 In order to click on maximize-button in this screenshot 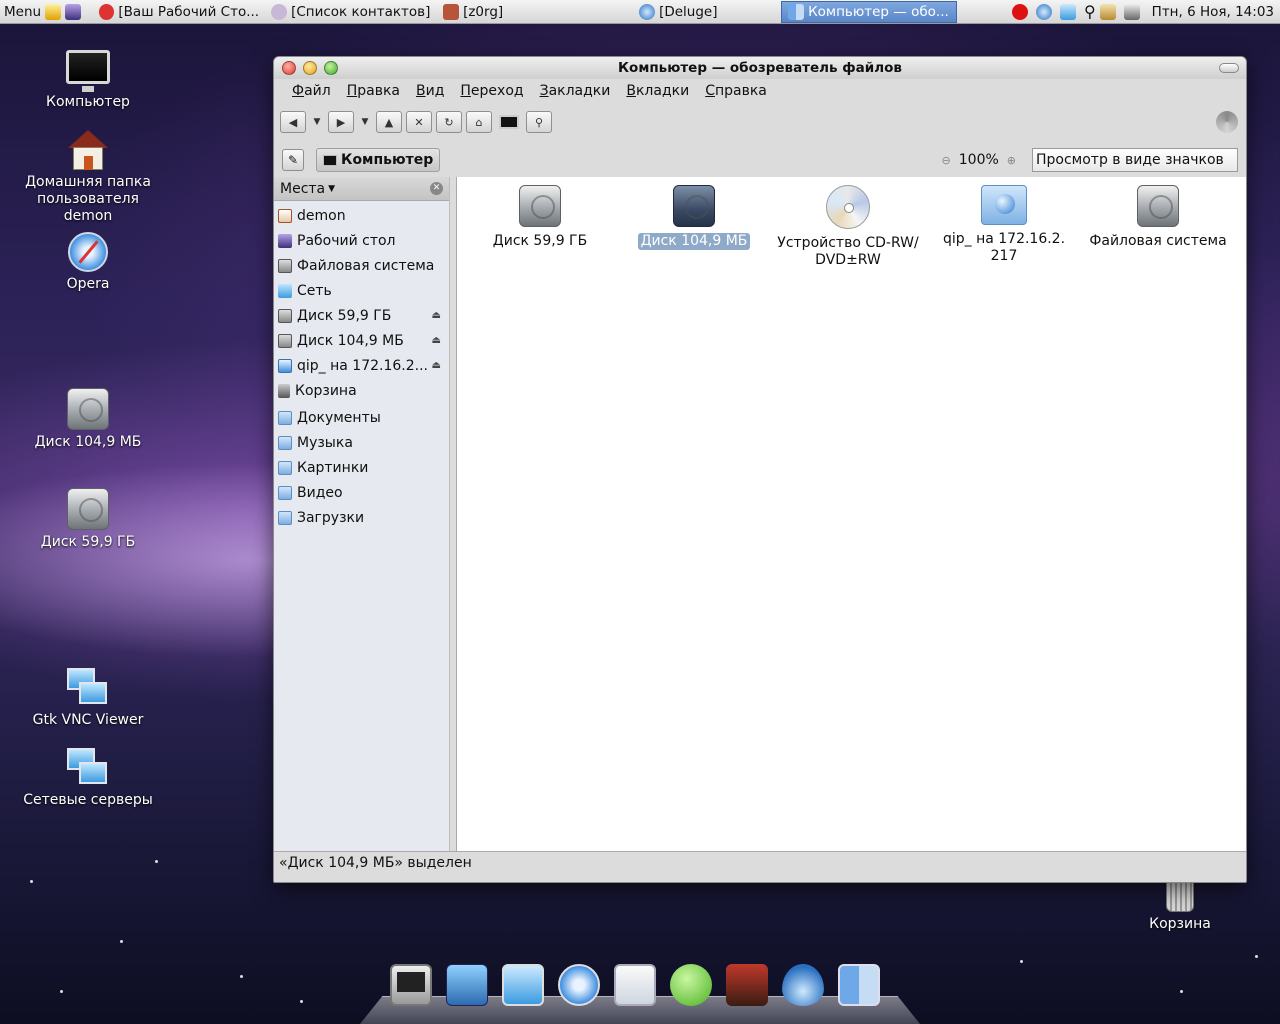, I will do `click(331, 68)`.